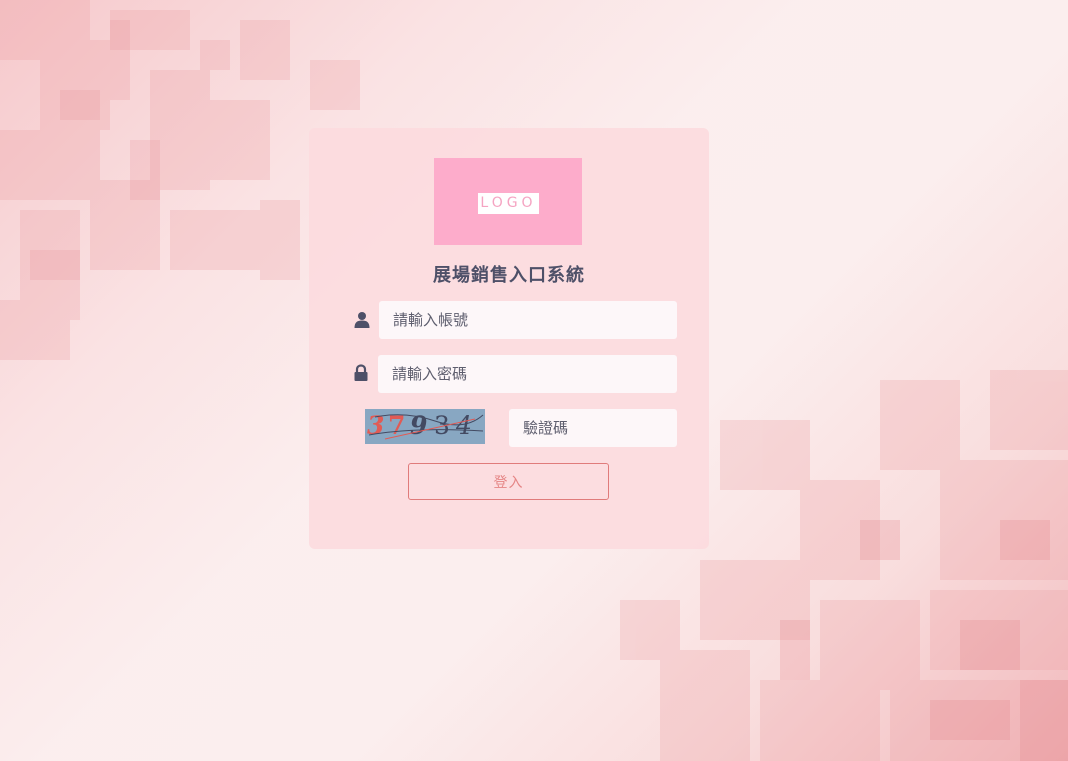 This screenshot has height=761, width=1068. I want to click on captcha-noise, so click(426, 427).